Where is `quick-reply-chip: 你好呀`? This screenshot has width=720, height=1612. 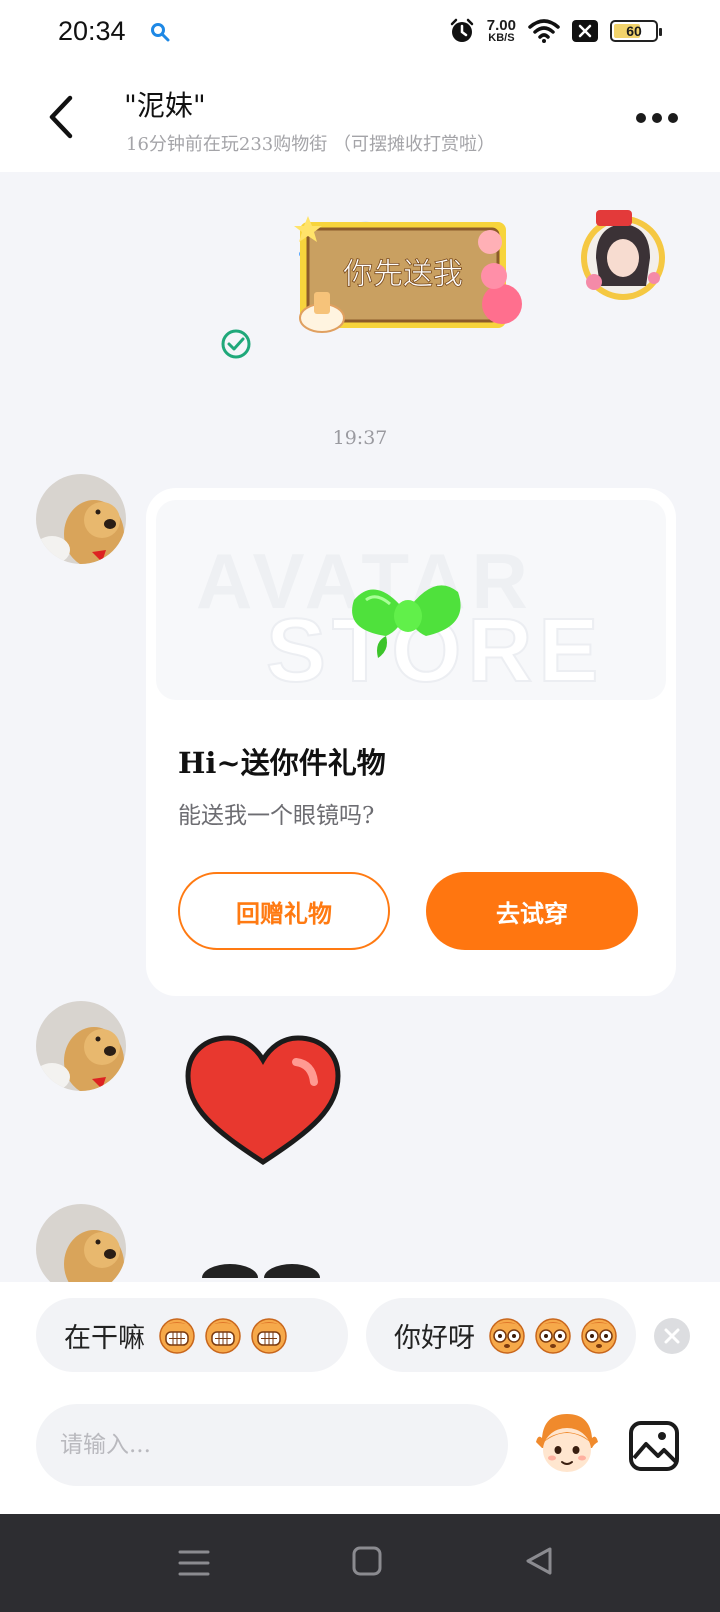
quick-reply-chip: 你好呀 is located at coordinates (501, 1335).